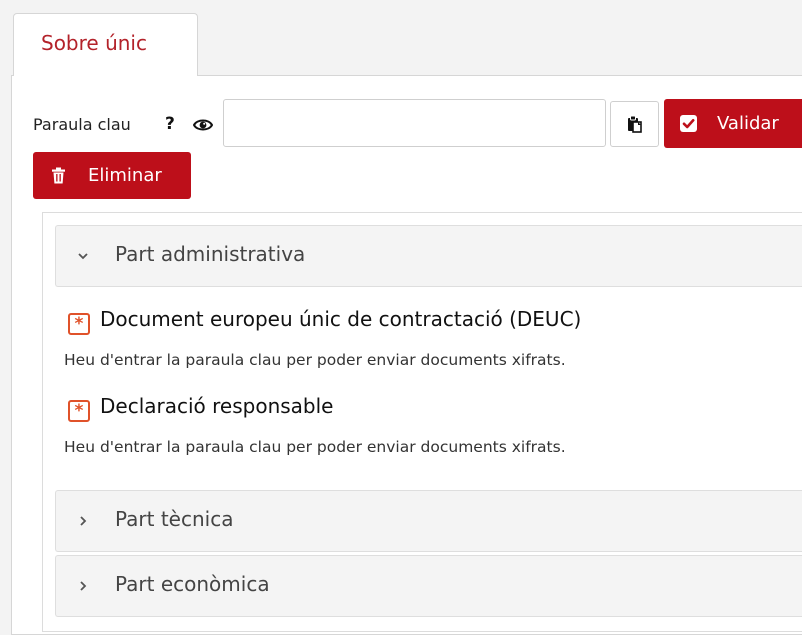 Image resolution: width=802 pixels, height=635 pixels. What do you see at coordinates (83, 255) in the screenshot?
I see `chevron-down-icon` at bounding box center [83, 255].